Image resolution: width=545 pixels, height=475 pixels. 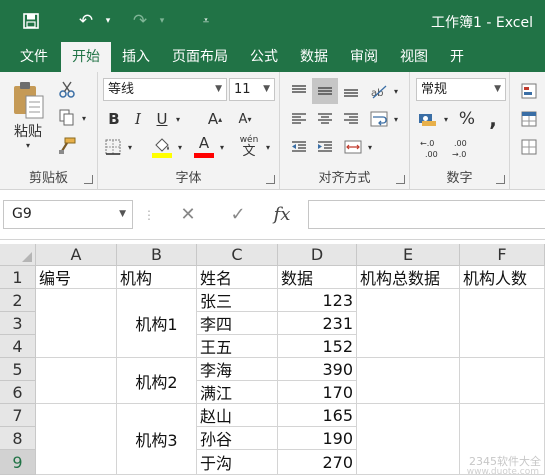 What do you see at coordinates (325, 91) in the screenshot?
I see `align-middle-icon` at bounding box center [325, 91].